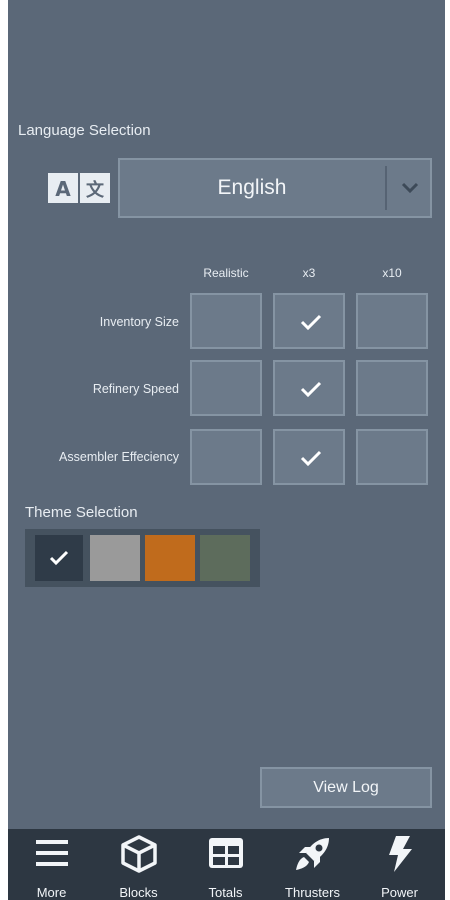  What do you see at coordinates (226, 321) in the screenshot?
I see `option-inventory-realistic` at bounding box center [226, 321].